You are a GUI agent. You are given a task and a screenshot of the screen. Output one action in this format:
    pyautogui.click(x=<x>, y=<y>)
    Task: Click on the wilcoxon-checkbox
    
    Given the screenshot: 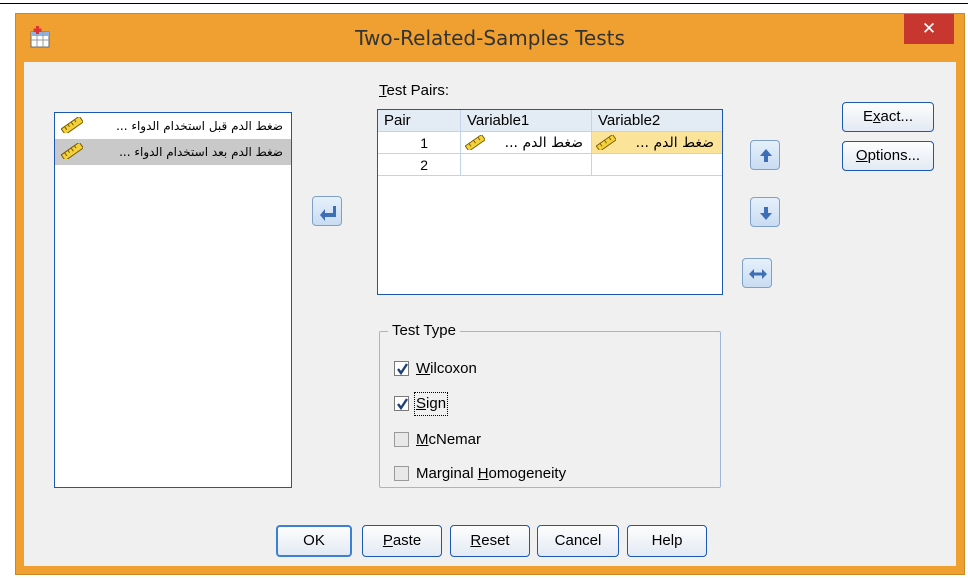 What is the action you would take?
    pyautogui.click(x=401, y=368)
    